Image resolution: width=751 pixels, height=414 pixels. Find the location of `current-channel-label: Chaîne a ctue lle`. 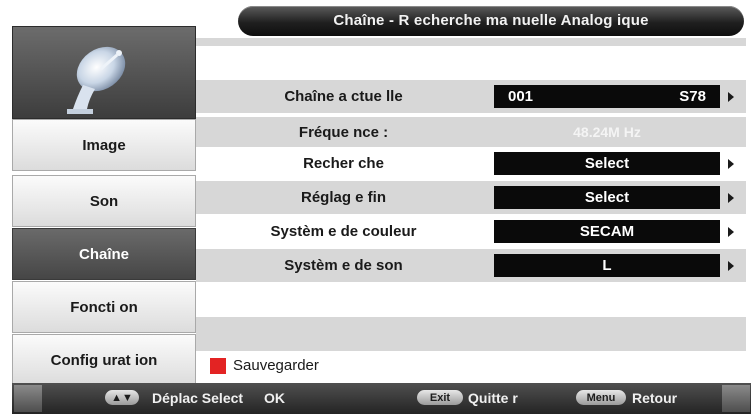

current-channel-label: Chaîne a ctue lle is located at coordinates (343, 96).